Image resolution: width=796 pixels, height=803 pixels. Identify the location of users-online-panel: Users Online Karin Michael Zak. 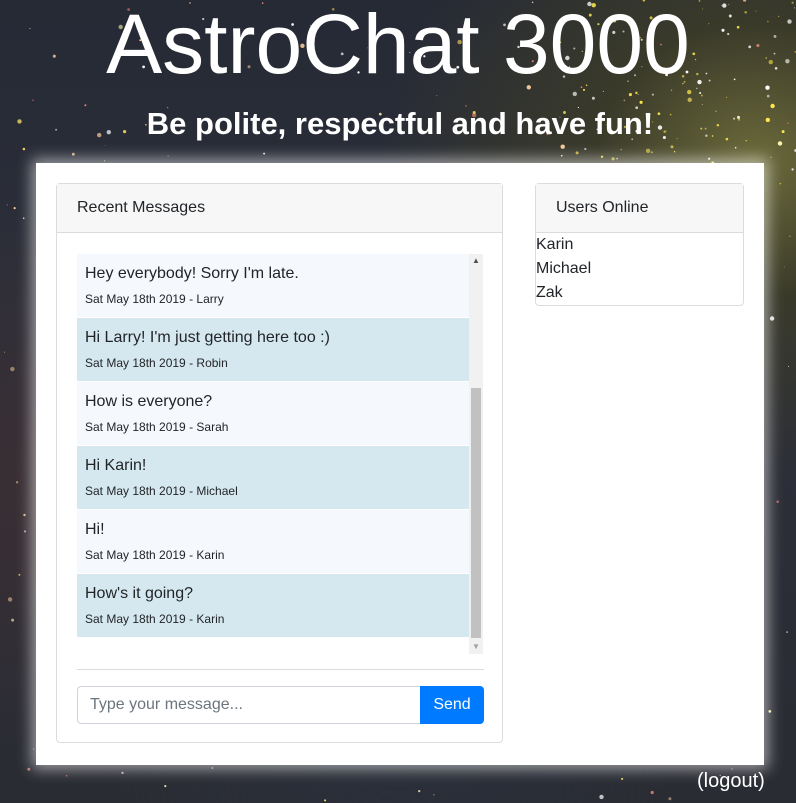
(639, 244).